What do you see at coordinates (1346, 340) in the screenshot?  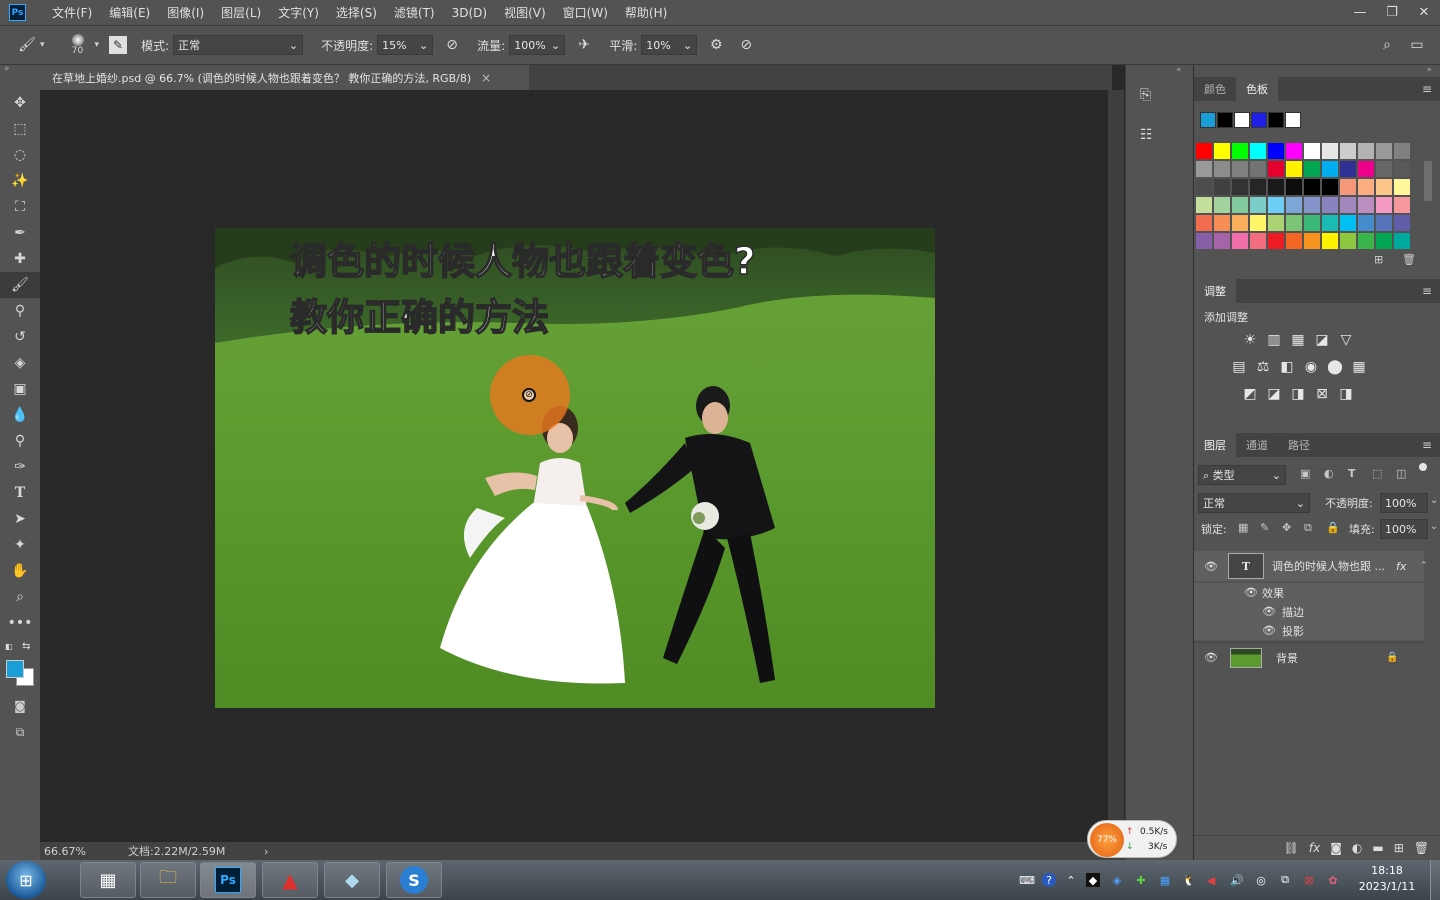 I see `vibrance-icon: ▽` at bounding box center [1346, 340].